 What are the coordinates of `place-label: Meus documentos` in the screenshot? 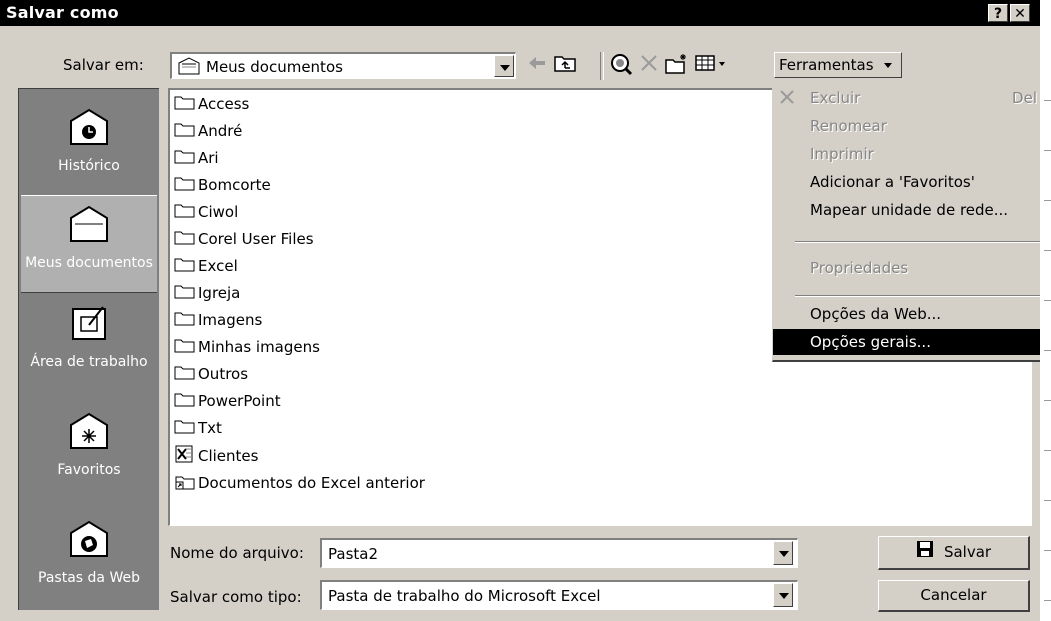 It's located at (89, 263).